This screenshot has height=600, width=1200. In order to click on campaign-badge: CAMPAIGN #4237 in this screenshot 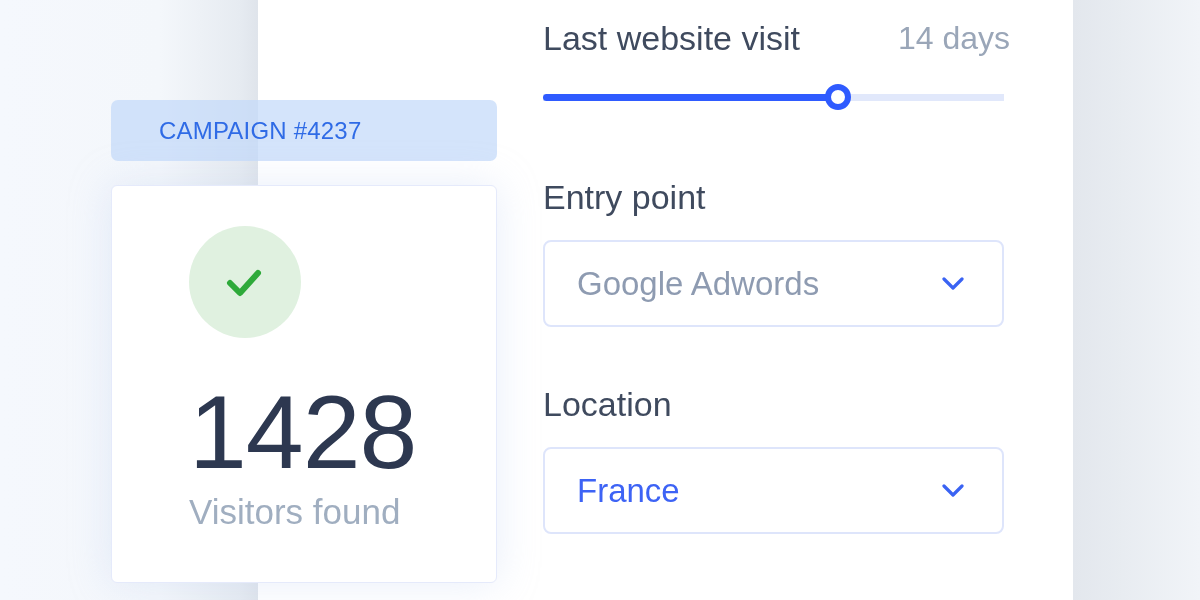, I will do `click(304, 130)`.